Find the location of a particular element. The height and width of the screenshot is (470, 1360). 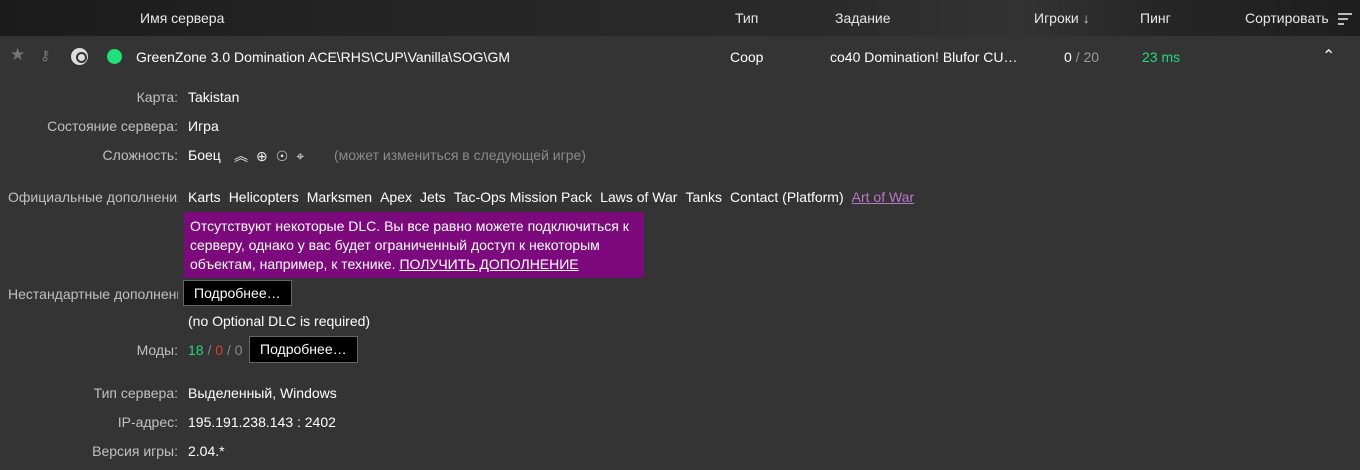

server-players: 0 / 20 is located at coordinates (1081, 57).